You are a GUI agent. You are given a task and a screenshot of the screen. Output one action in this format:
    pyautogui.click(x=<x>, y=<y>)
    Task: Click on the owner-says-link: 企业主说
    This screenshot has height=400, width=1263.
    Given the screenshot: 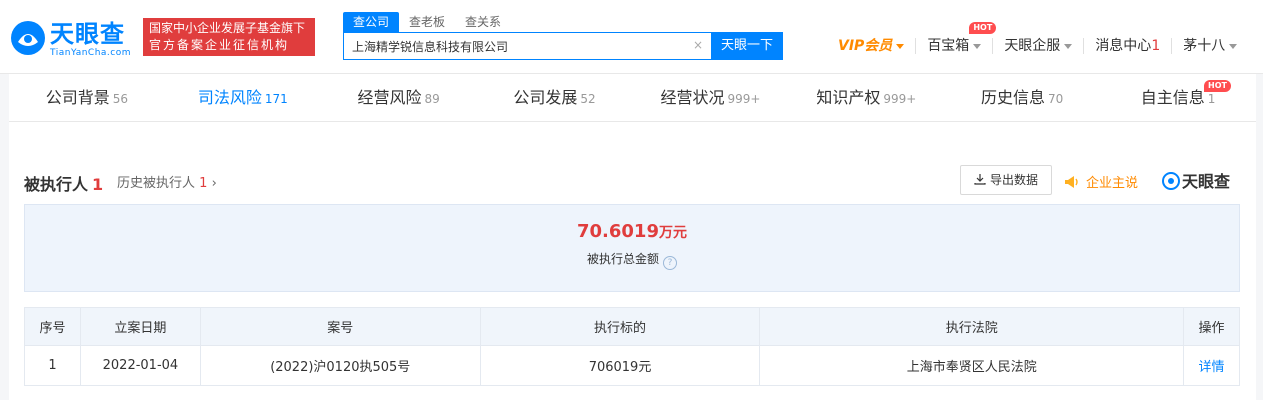 What is the action you would take?
    pyautogui.click(x=1101, y=181)
    